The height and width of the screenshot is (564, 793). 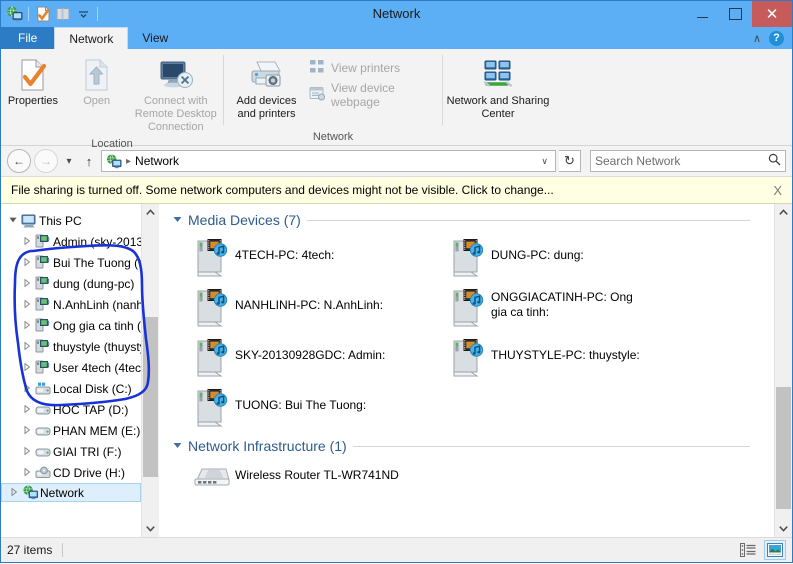 I want to click on content-scroll-track, so click(x=783, y=370).